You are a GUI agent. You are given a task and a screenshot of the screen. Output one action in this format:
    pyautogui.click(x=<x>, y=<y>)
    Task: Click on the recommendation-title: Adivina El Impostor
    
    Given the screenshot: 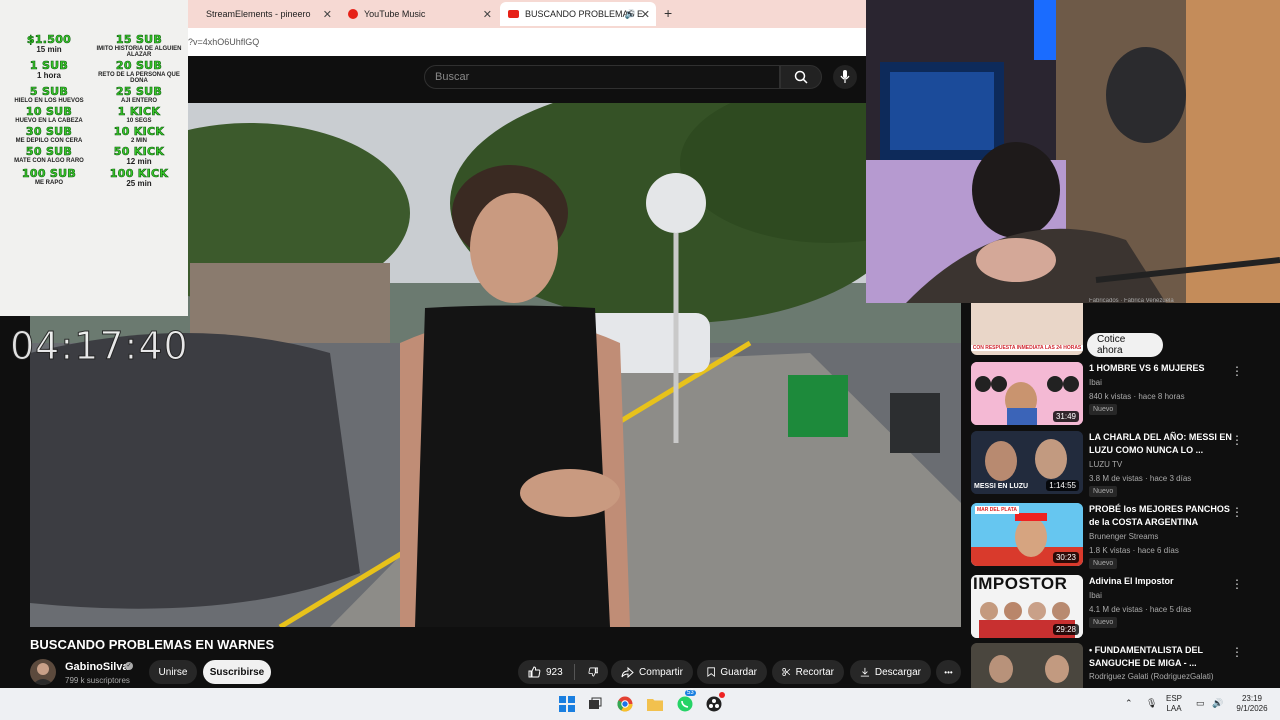 What is the action you would take?
    pyautogui.click(x=1164, y=581)
    